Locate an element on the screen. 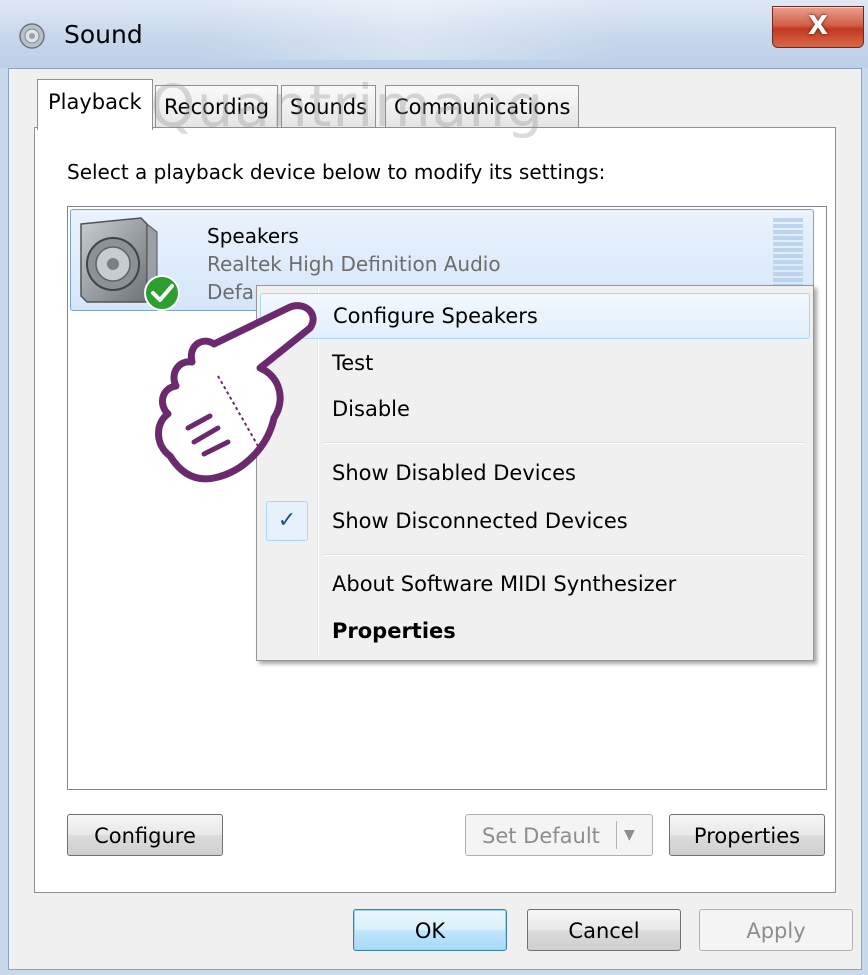 This screenshot has width=868, height=975. button-label: Cancel is located at coordinates (604, 931).